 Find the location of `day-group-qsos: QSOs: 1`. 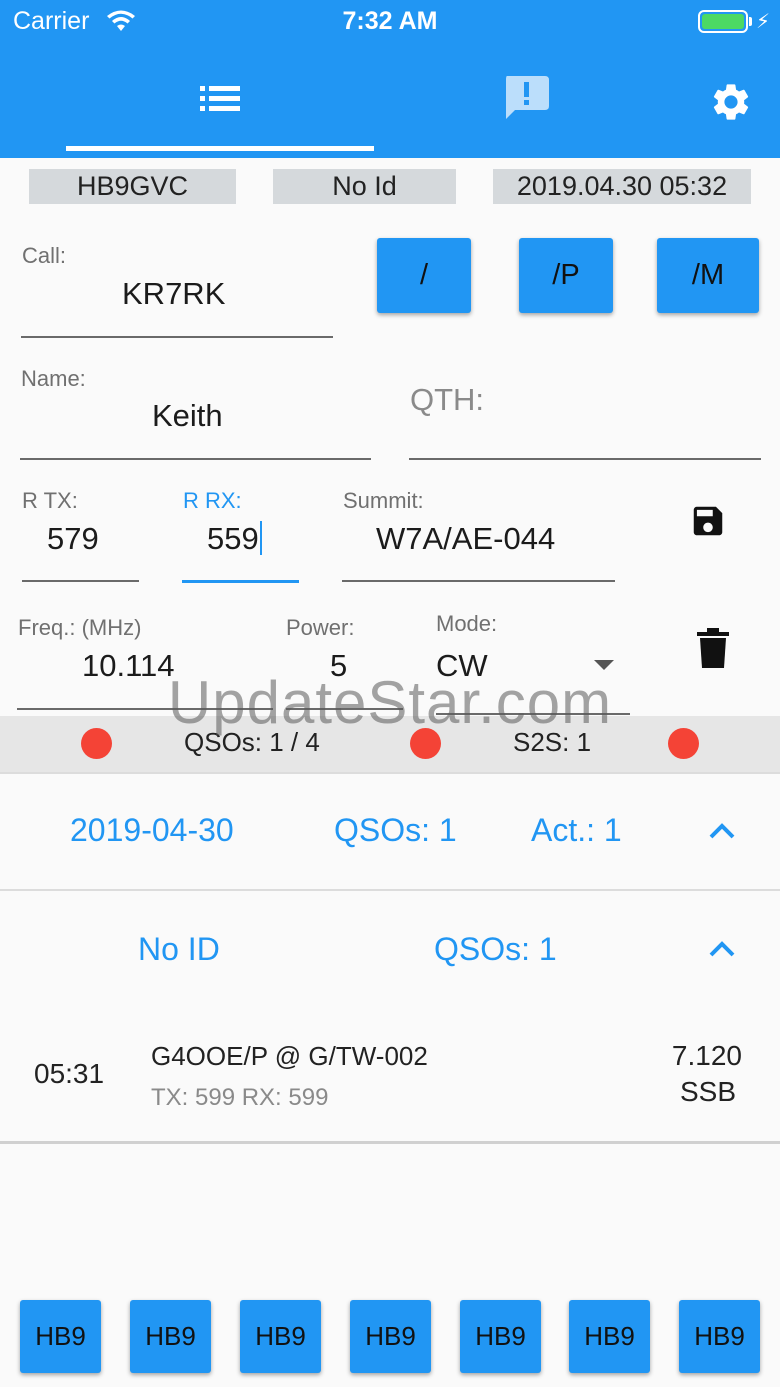

day-group-qsos: QSOs: 1 is located at coordinates (395, 830).